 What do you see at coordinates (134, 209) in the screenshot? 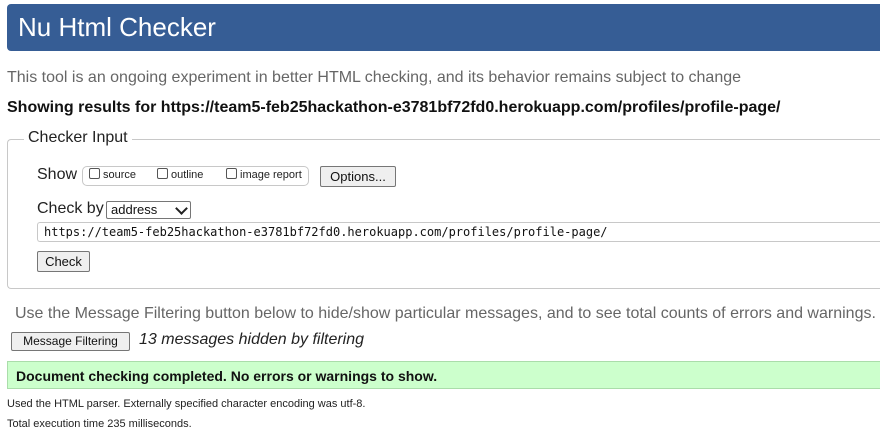
I see `check-by-selected-value: address` at bounding box center [134, 209].